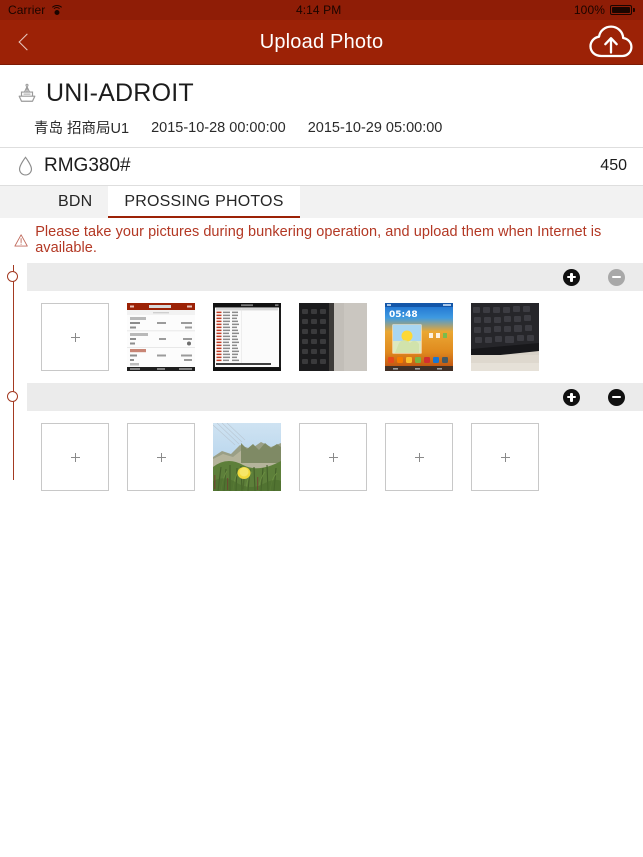  What do you see at coordinates (27, 92) in the screenshot?
I see `ship-icon` at bounding box center [27, 92].